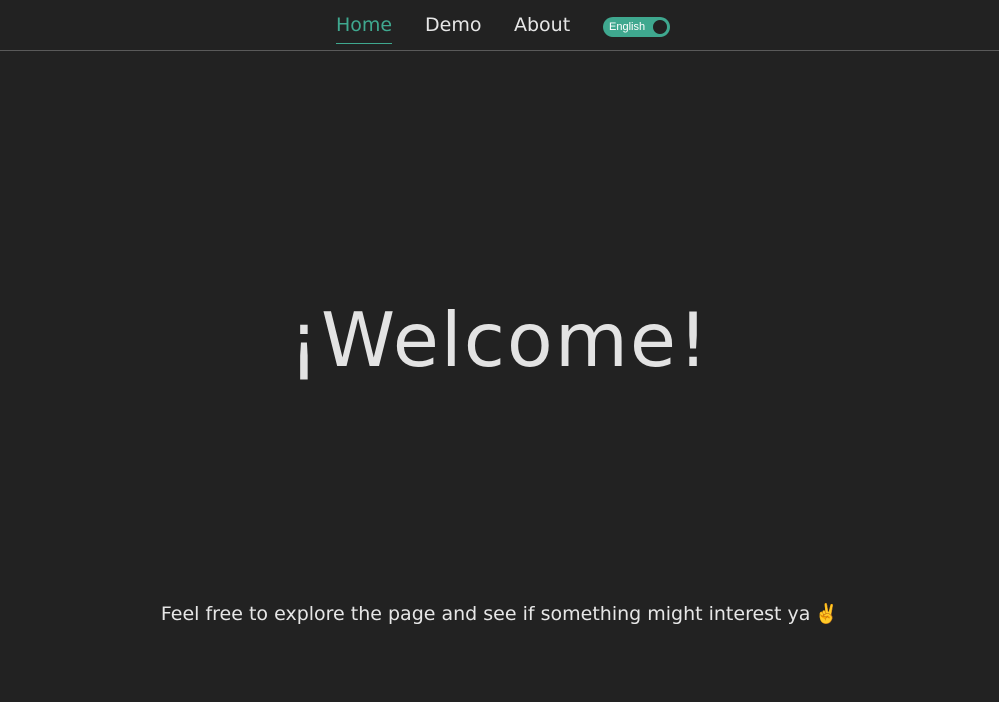 This screenshot has height=702, width=999. Describe the element at coordinates (826, 614) in the screenshot. I see `victory-hand-icon: ✌️` at that location.